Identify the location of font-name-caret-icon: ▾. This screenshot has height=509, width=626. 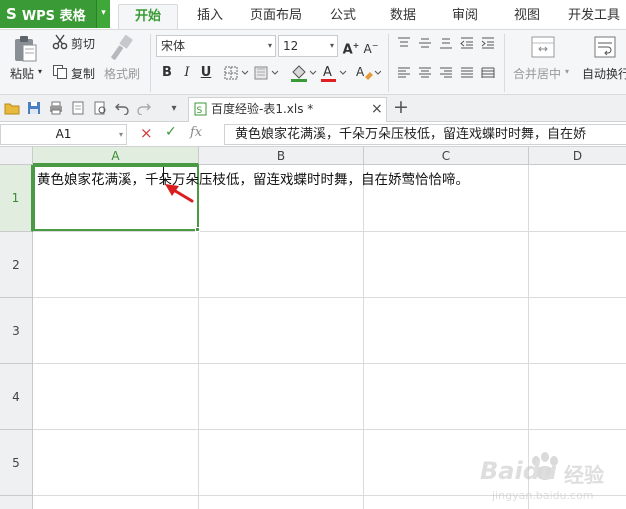
(270, 46).